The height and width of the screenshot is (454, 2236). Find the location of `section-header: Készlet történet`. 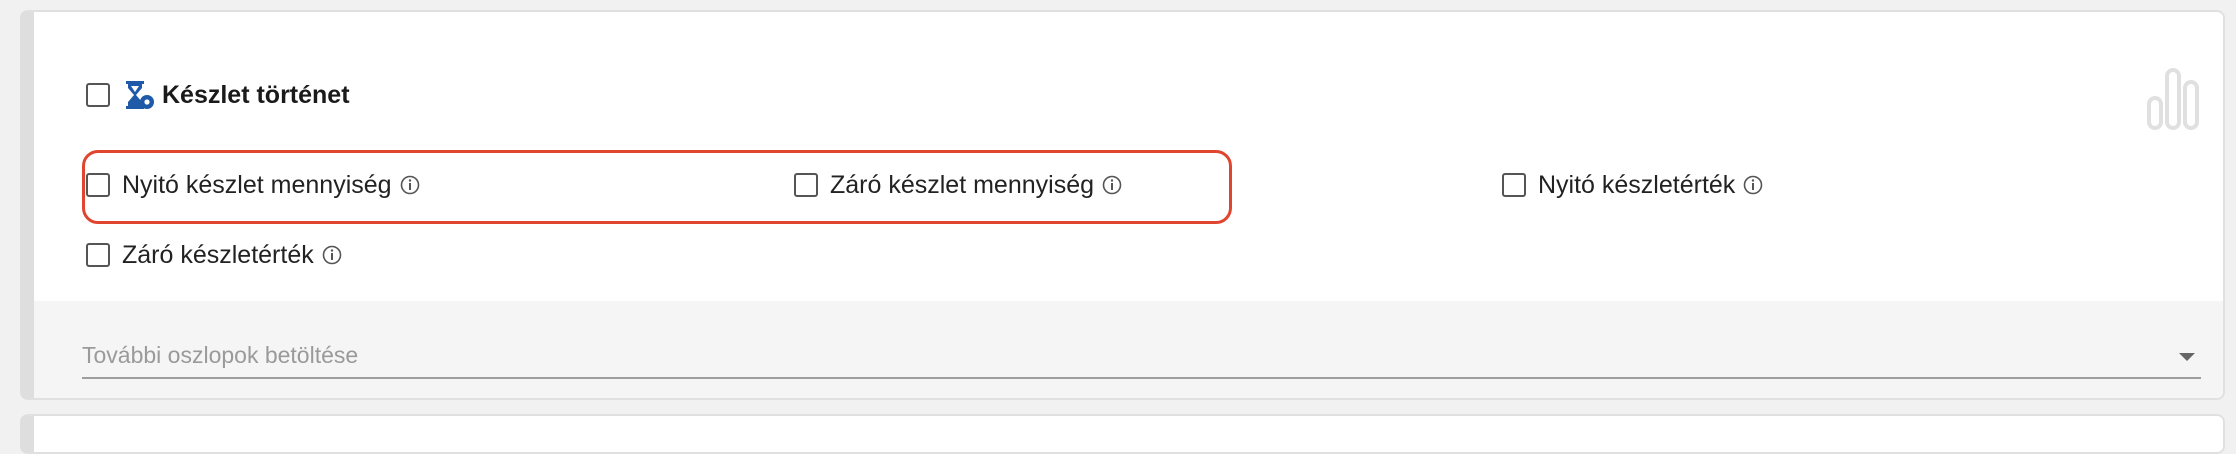

section-header: Készlet történet is located at coordinates (218, 95).